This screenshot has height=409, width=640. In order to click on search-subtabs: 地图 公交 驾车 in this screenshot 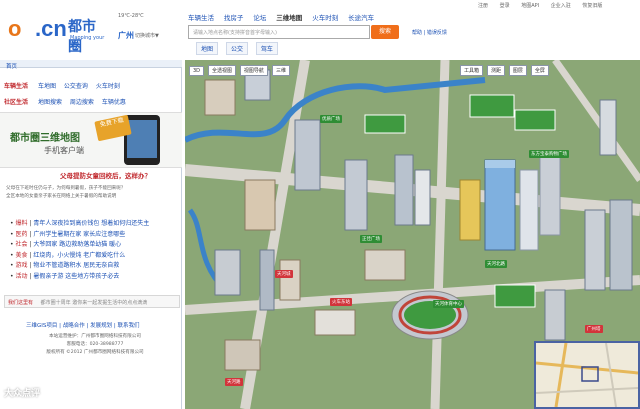, I will do `click(240, 48)`.